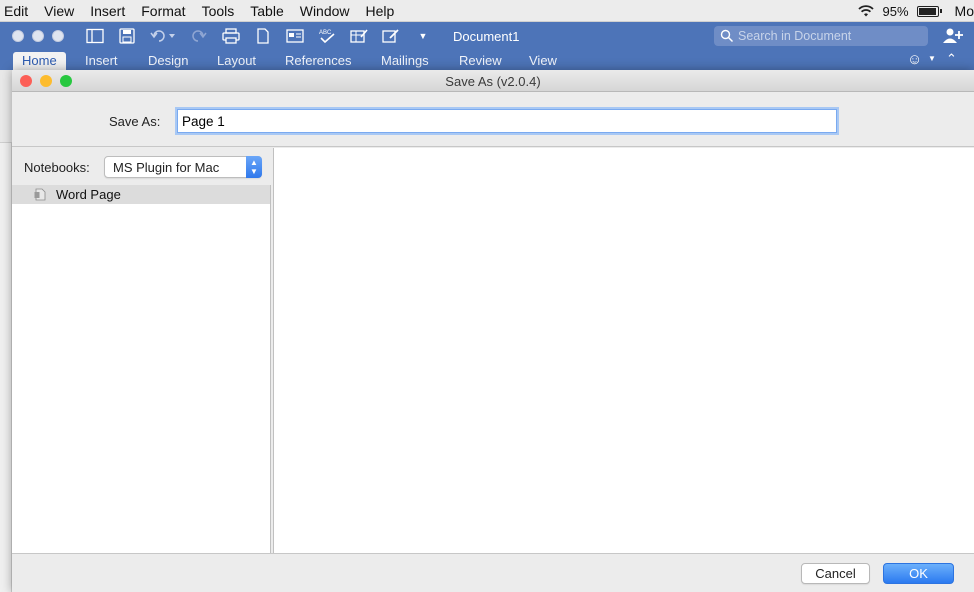  I want to click on tab-layout: Layout, so click(236, 61).